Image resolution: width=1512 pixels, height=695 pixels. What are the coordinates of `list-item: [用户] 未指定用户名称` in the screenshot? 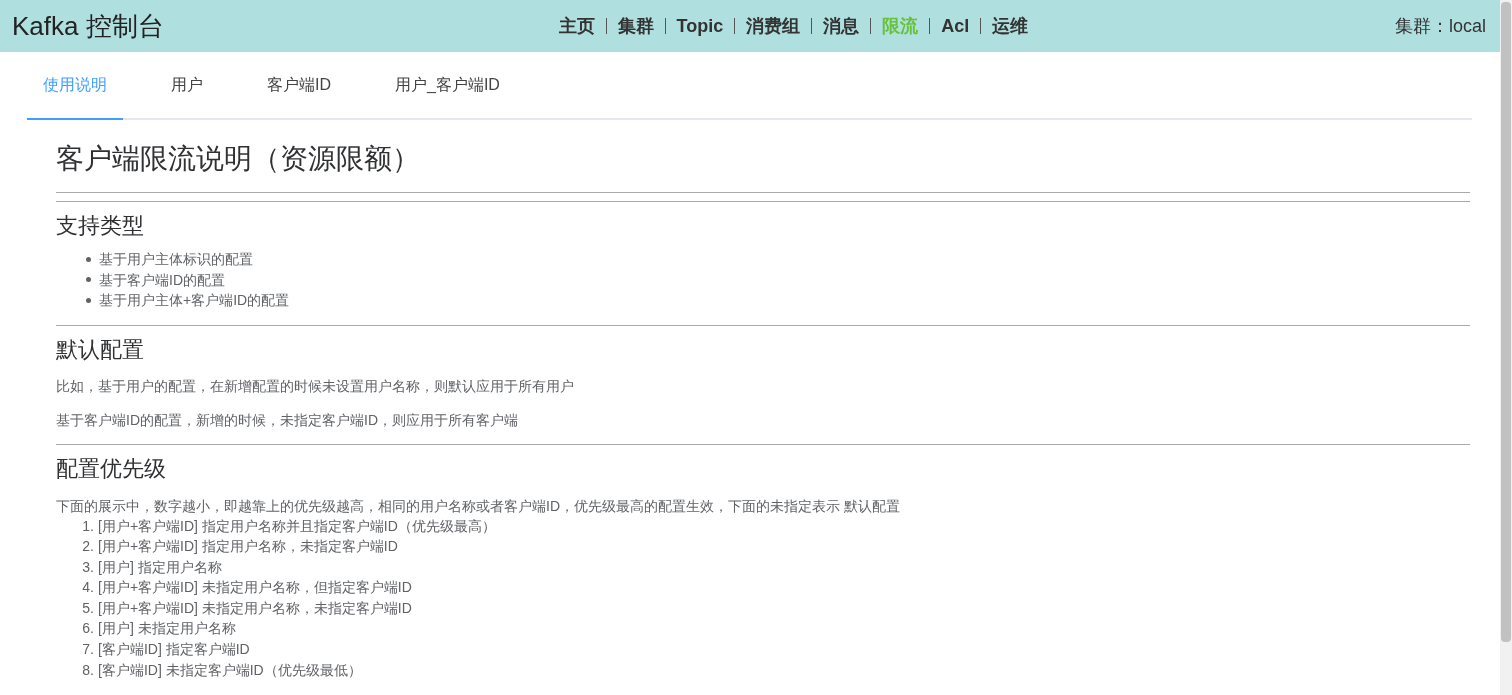 It's located at (167, 628).